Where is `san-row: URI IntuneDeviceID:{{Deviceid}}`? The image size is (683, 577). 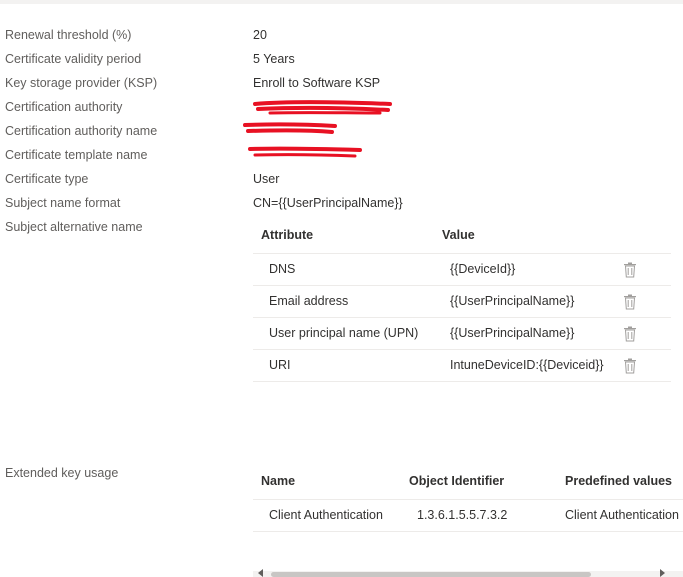 san-row: URI IntuneDeviceID:{{Deviceid}} is located at coordinates (462, 366).